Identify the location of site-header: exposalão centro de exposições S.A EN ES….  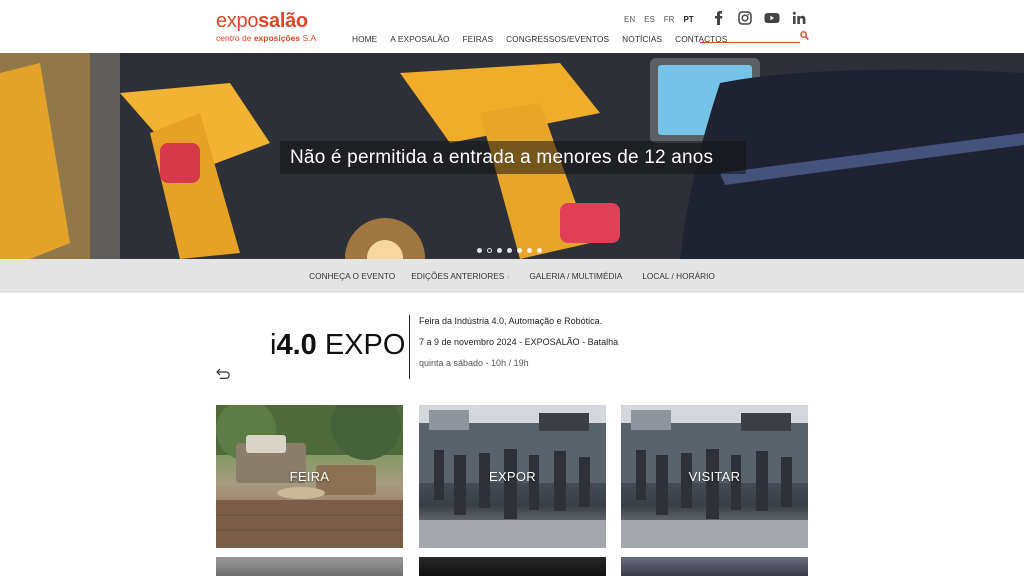
(512, 26).